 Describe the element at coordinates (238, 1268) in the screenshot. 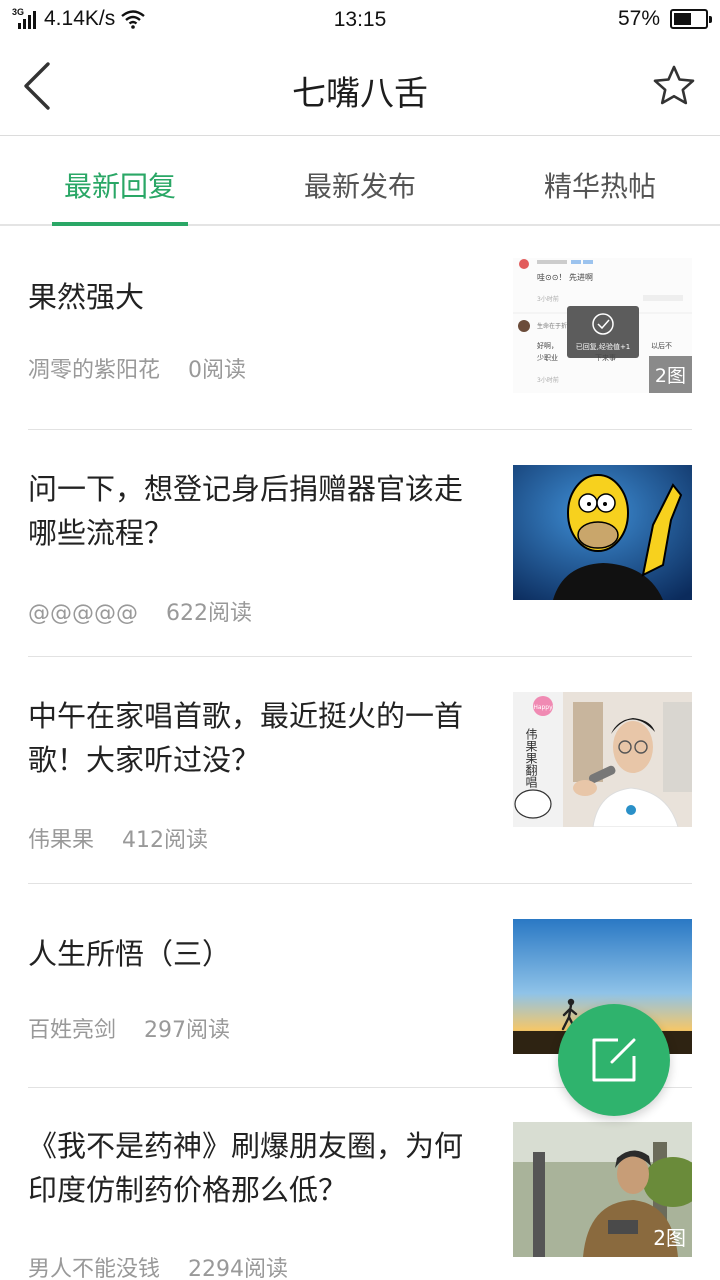

I see `post-read-count: 2294阅读` at that location.